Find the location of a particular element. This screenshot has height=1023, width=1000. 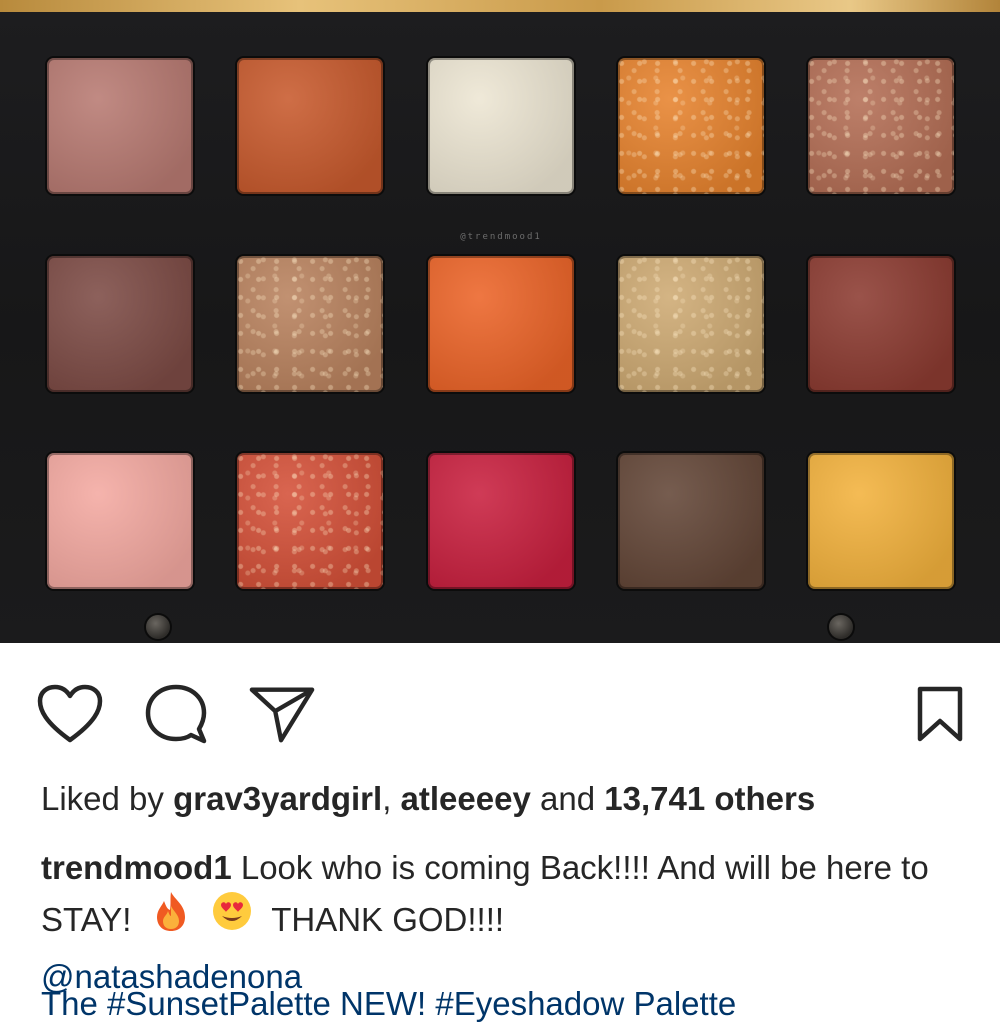

caption-username: trendmood1 is located at coordinates (136, 867).